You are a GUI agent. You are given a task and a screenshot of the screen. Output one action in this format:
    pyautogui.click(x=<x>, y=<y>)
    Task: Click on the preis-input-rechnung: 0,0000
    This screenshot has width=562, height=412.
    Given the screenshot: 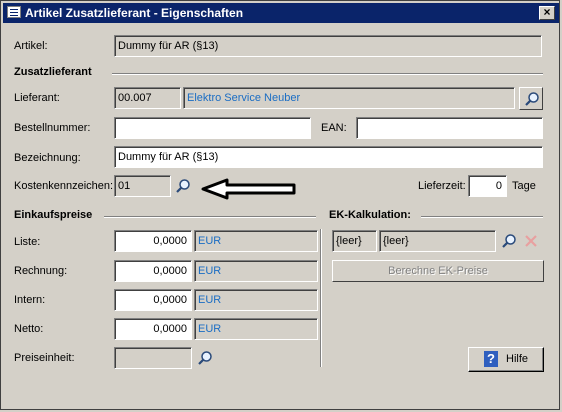 What is the action you would take?
    pyautogui.click(x=153, y=271)
    